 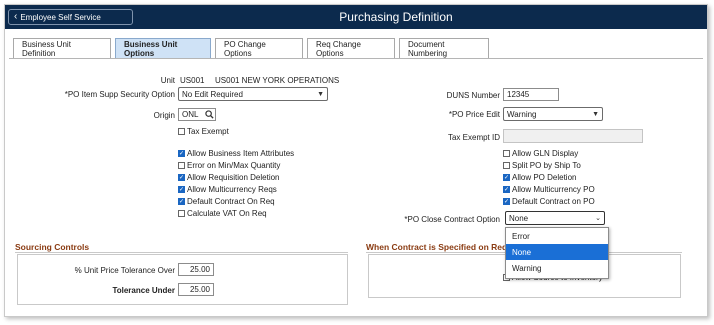 I want to click on left-check-4: ✓ Default Contract On Req, so click(x=226, y=201).